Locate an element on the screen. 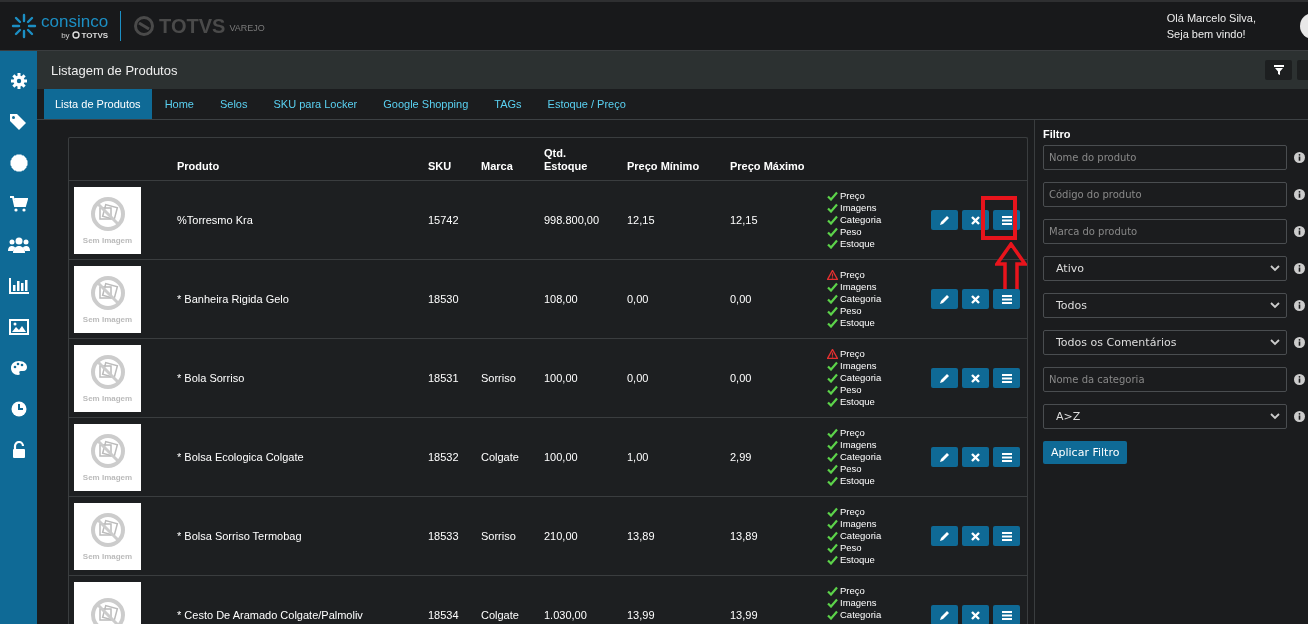  dropdown: A>Z is located at coordinates (1165, 416).